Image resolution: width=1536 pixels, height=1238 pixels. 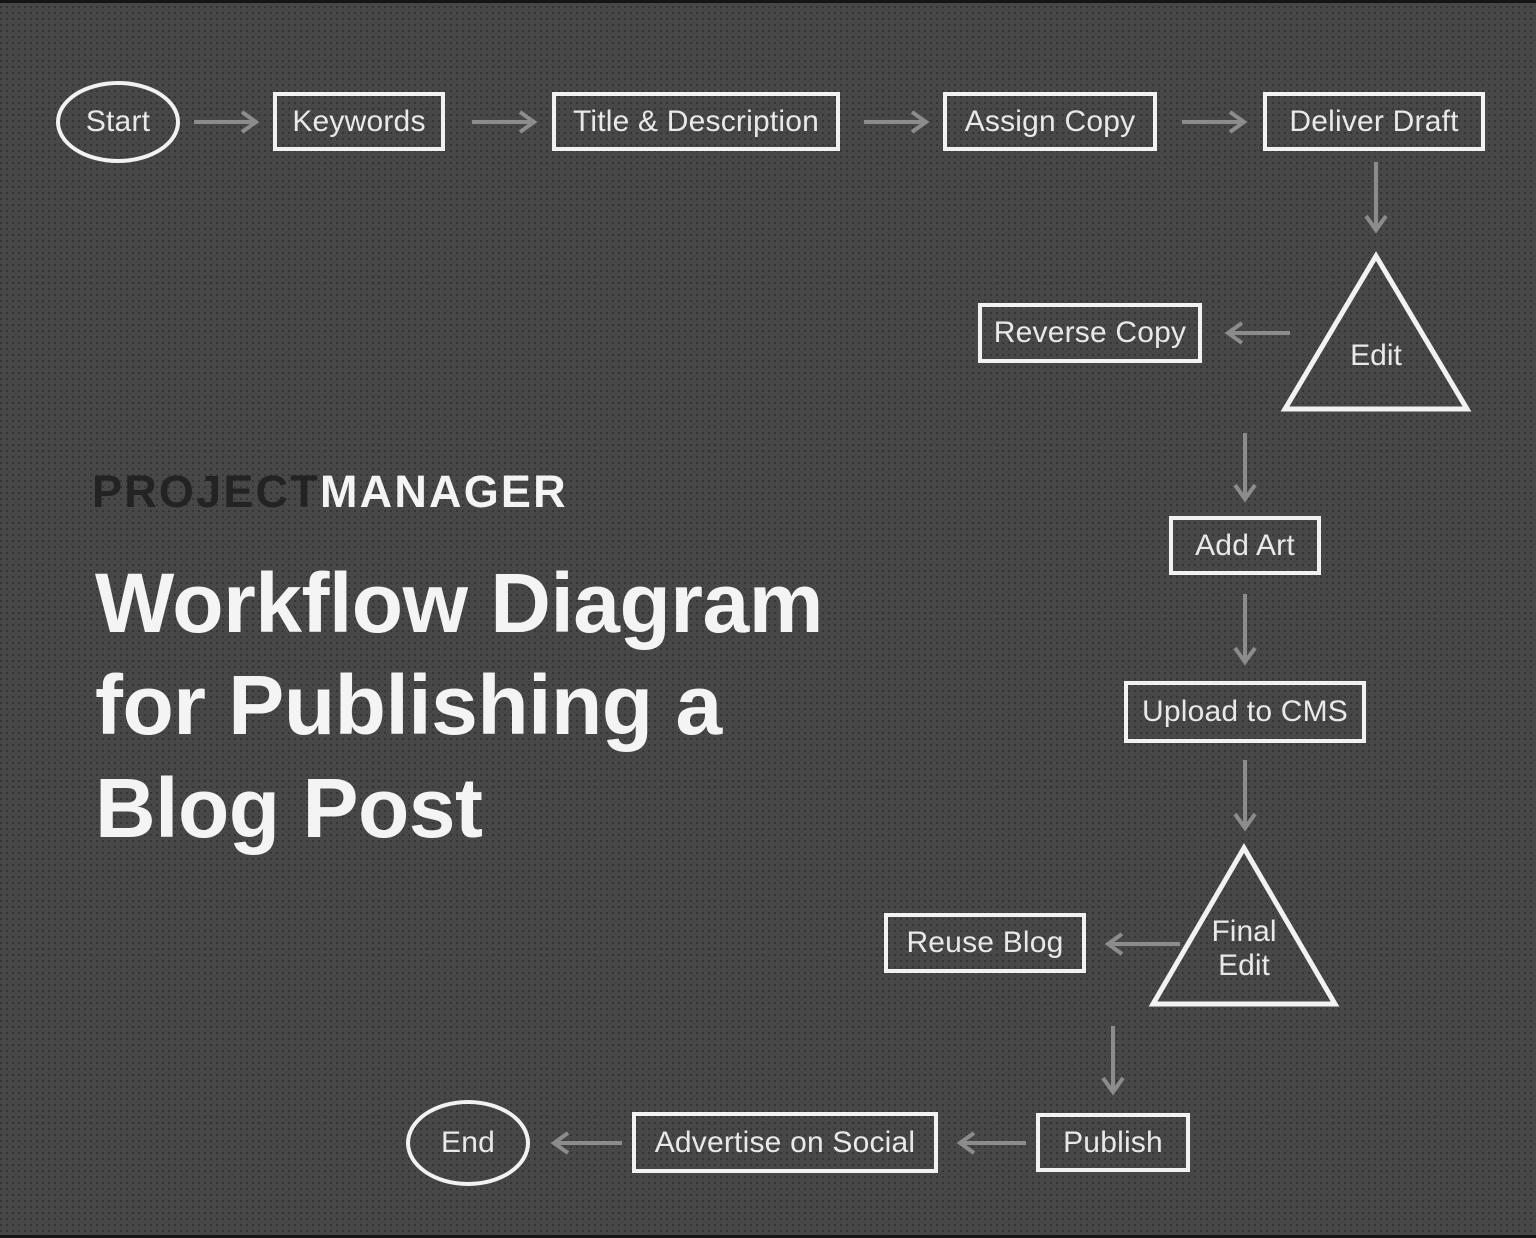 I want to click on edge-assign-copy-to-deliver-draft, so click(x=1217, y=122).